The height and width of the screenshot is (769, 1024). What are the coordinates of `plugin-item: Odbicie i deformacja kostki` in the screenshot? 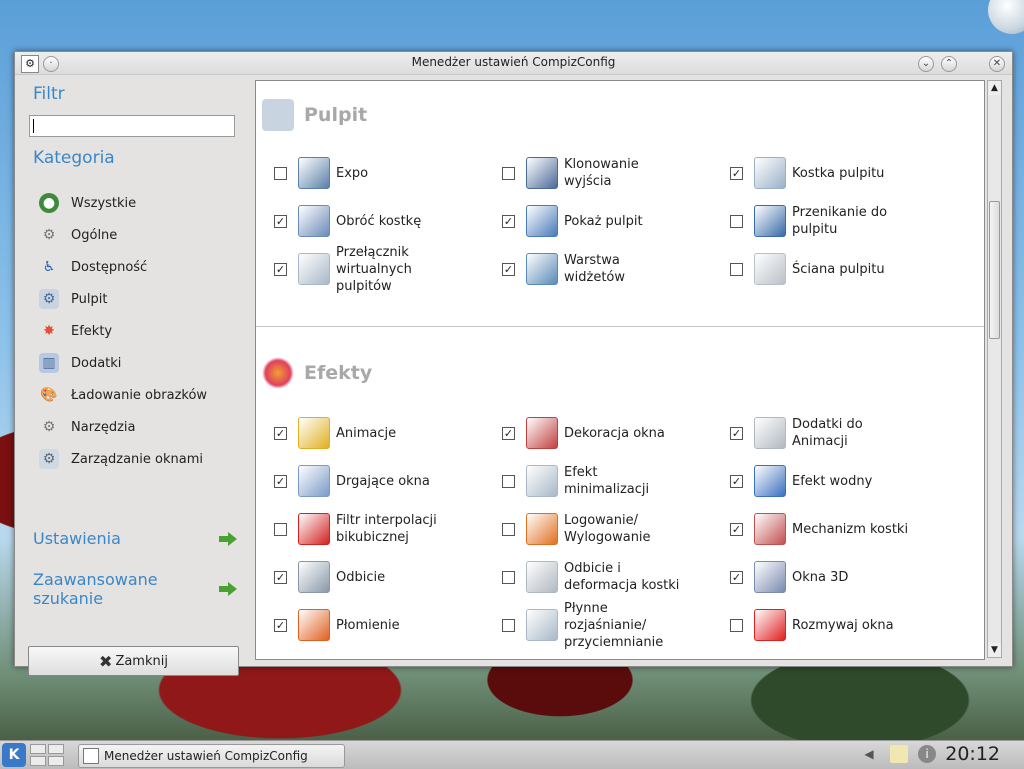 It's located at (593, 577).